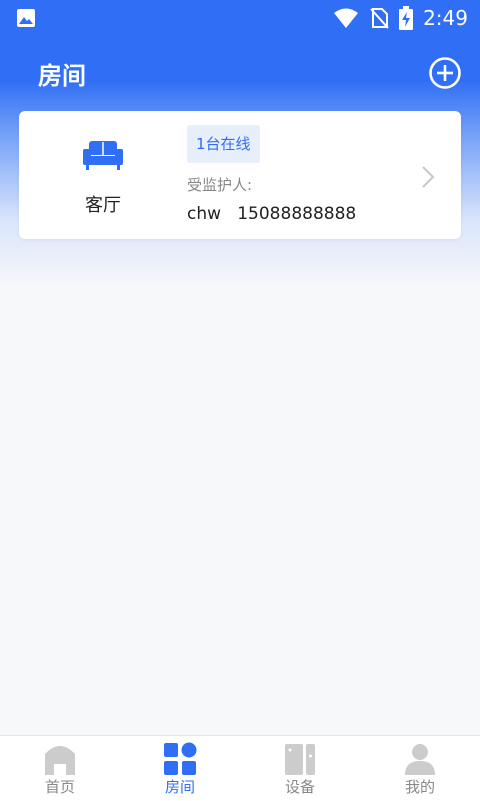  I want to click on image-notification-icon, so click(26, 18).